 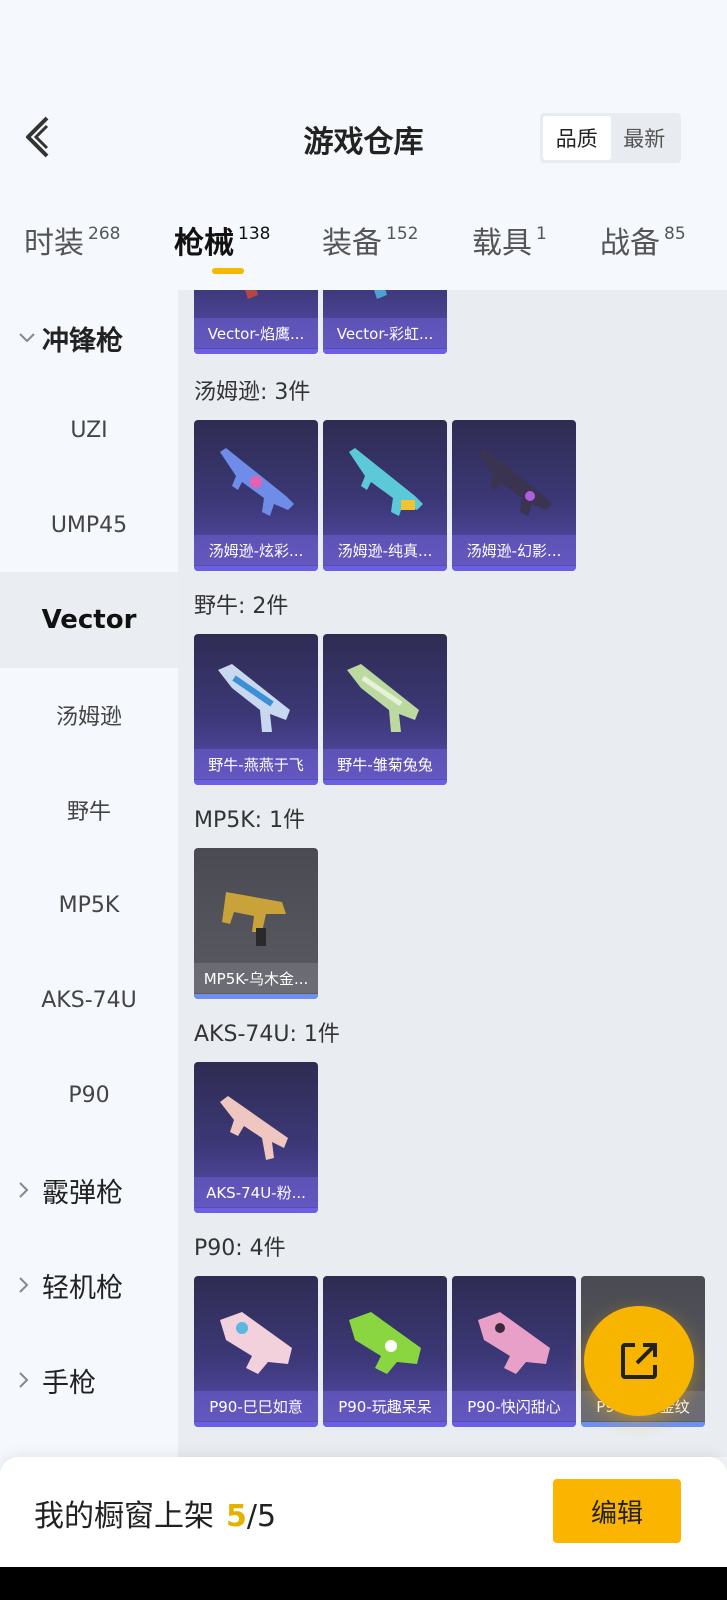 I want to click on section-title: AKS-74U: 1件, so click(x=267, y=1034).